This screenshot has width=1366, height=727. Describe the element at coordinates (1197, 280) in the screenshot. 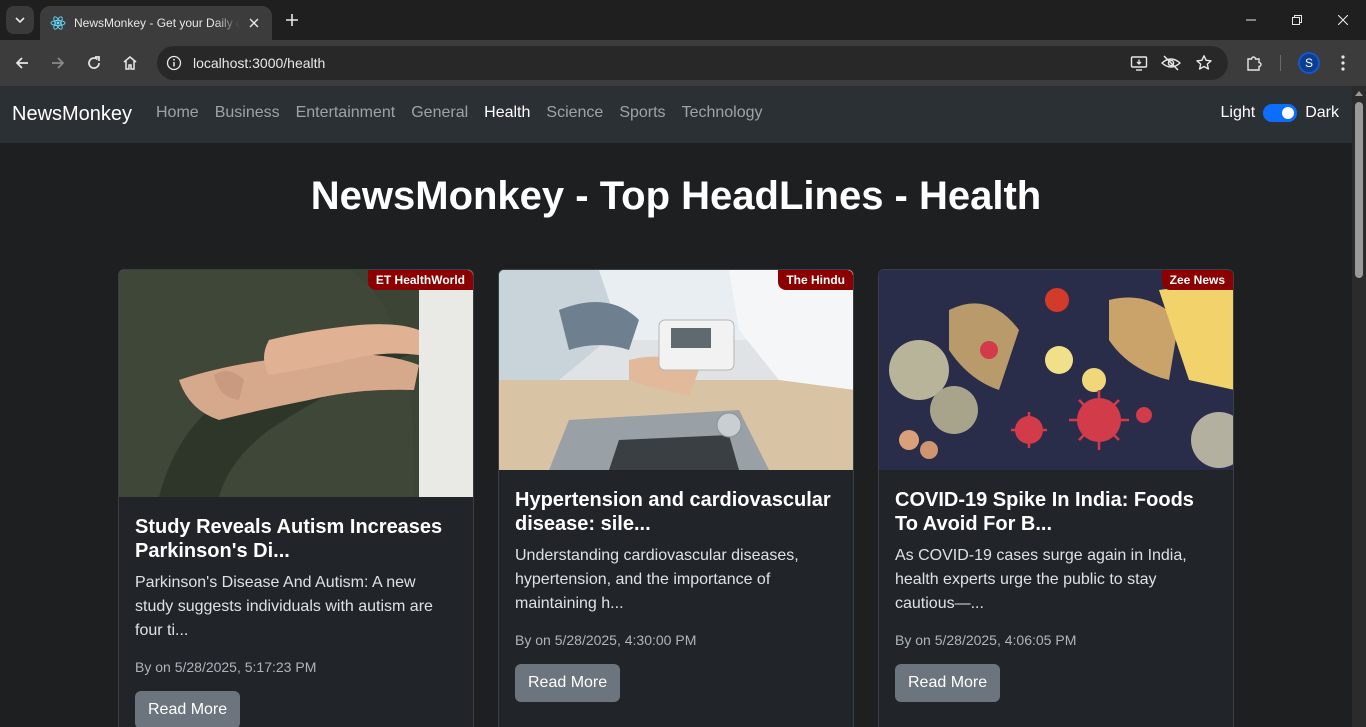

I see `source-badge: Zee News` at that location.